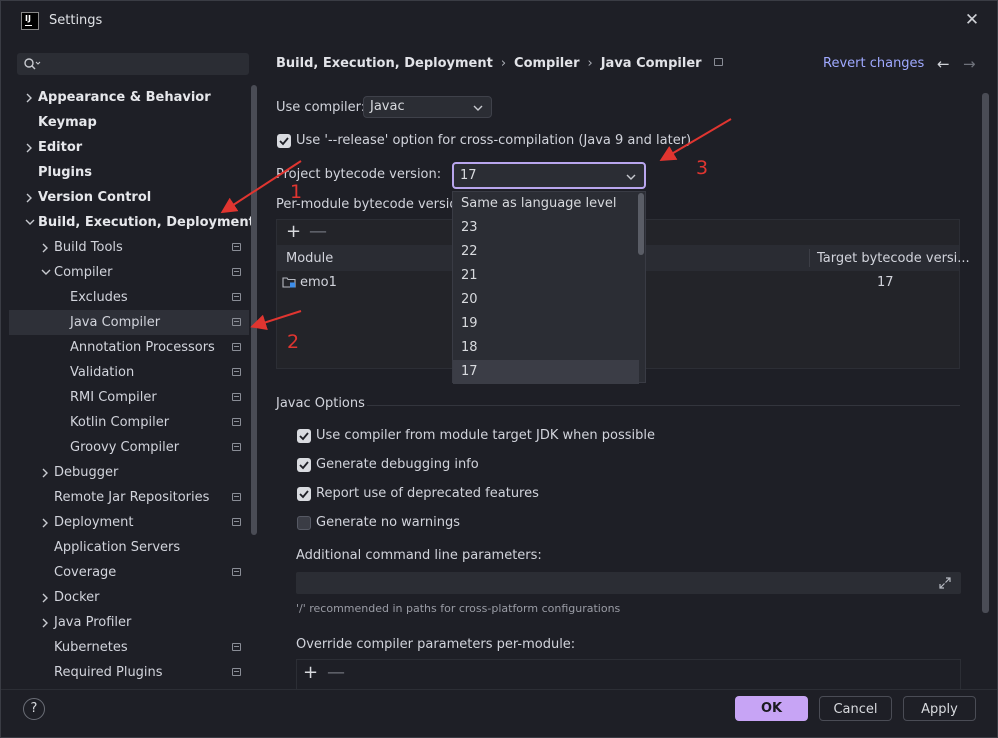 The height and width of the screenshot is (738, 998). I want to click on use-compiler-value: Javac, so click(387, 106).